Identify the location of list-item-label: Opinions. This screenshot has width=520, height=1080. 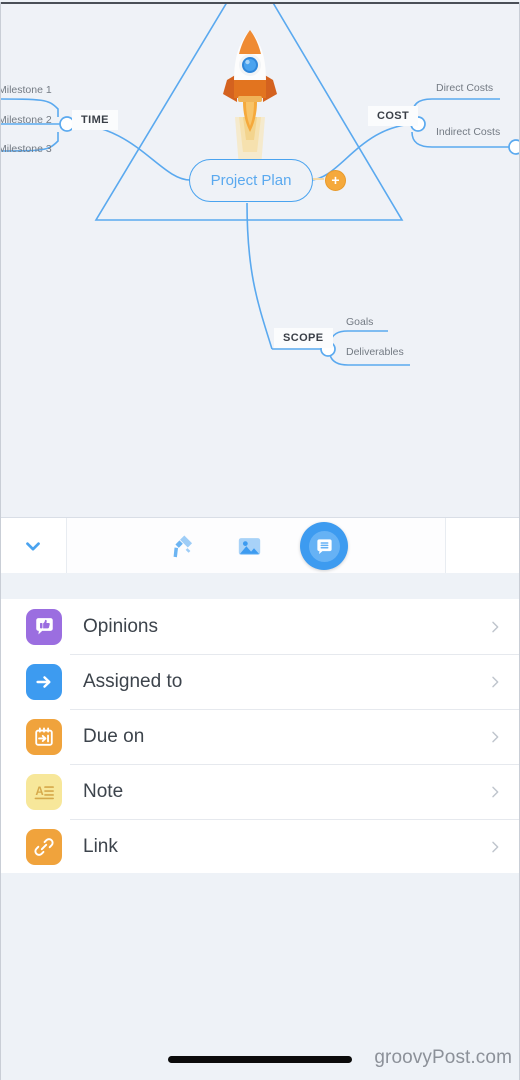
(120, 626).